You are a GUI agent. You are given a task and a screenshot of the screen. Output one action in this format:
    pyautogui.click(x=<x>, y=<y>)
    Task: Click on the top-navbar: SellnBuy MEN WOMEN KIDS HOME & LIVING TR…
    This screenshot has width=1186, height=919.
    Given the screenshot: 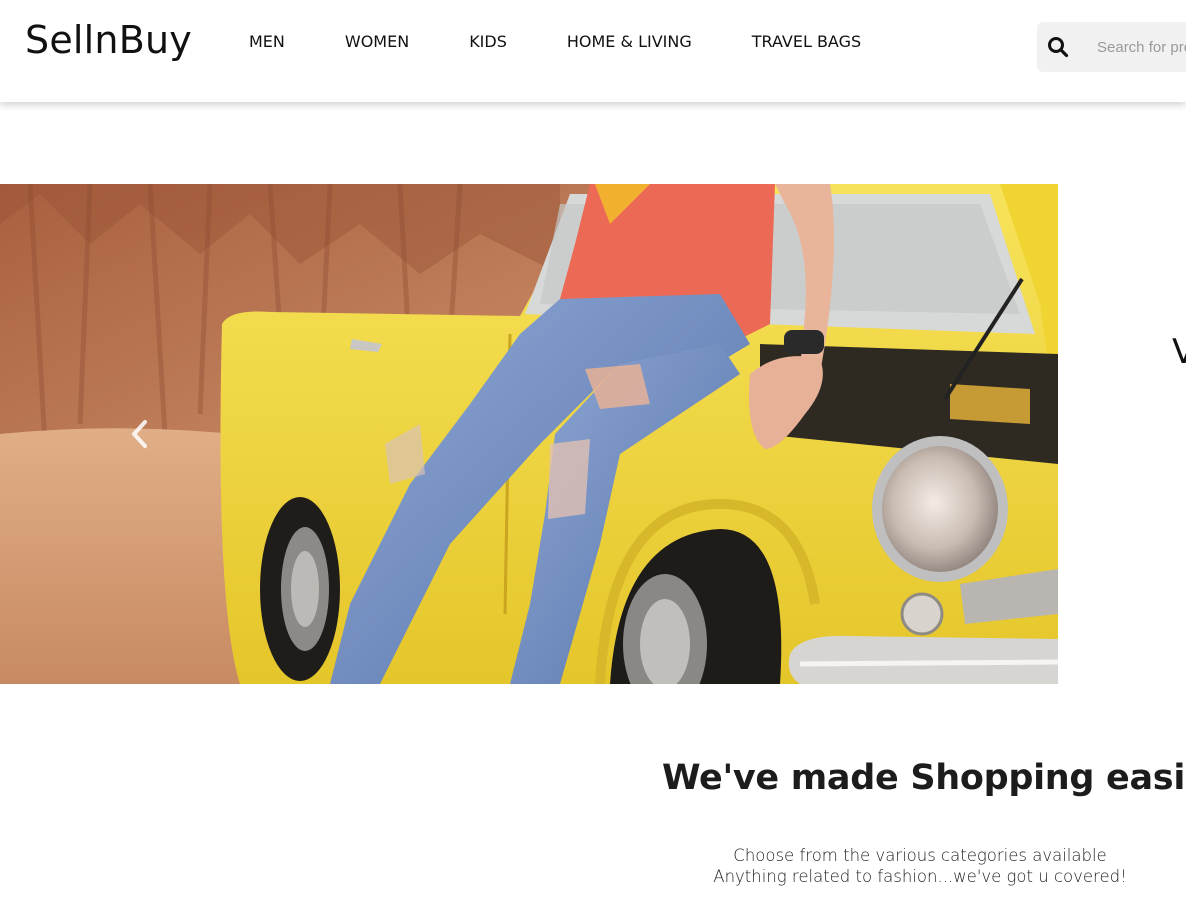 What is the action you would take?
    pyautogui.click(x=593, y=51)
    